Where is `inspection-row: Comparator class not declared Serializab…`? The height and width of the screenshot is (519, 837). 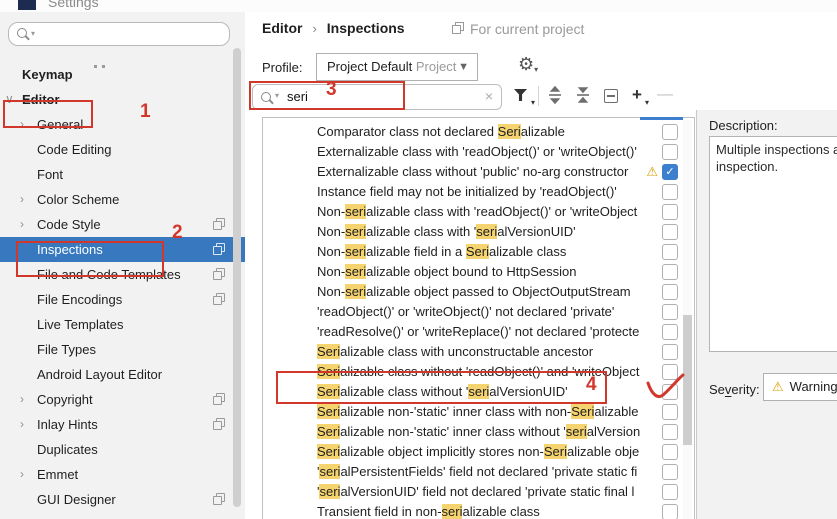 inspection-row: Comparator class not declared Serializab… is located at coordinates (478, 132).